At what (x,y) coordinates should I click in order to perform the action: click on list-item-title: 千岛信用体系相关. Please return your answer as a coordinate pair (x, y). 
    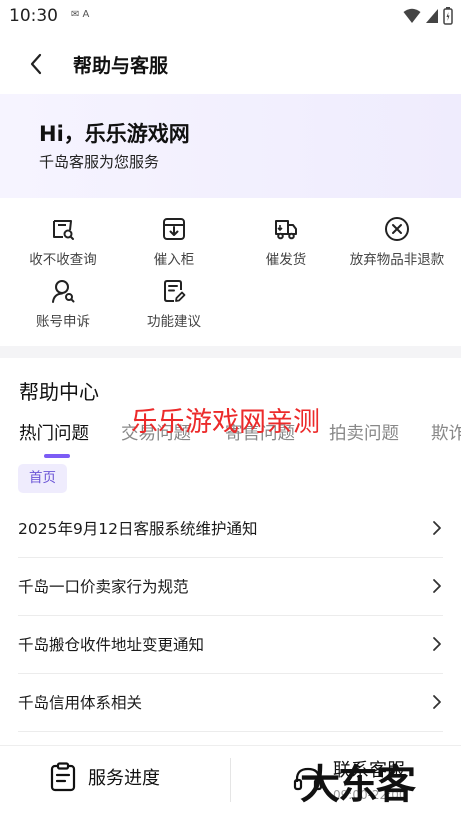
    Looking at the image, I should click on (80, 703).